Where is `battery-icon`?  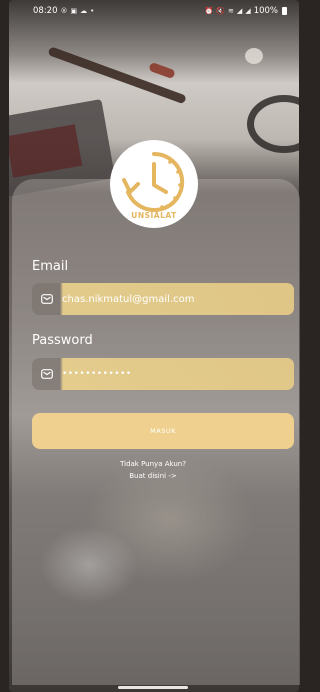
battery-icon is located at coordinates (284, 11).